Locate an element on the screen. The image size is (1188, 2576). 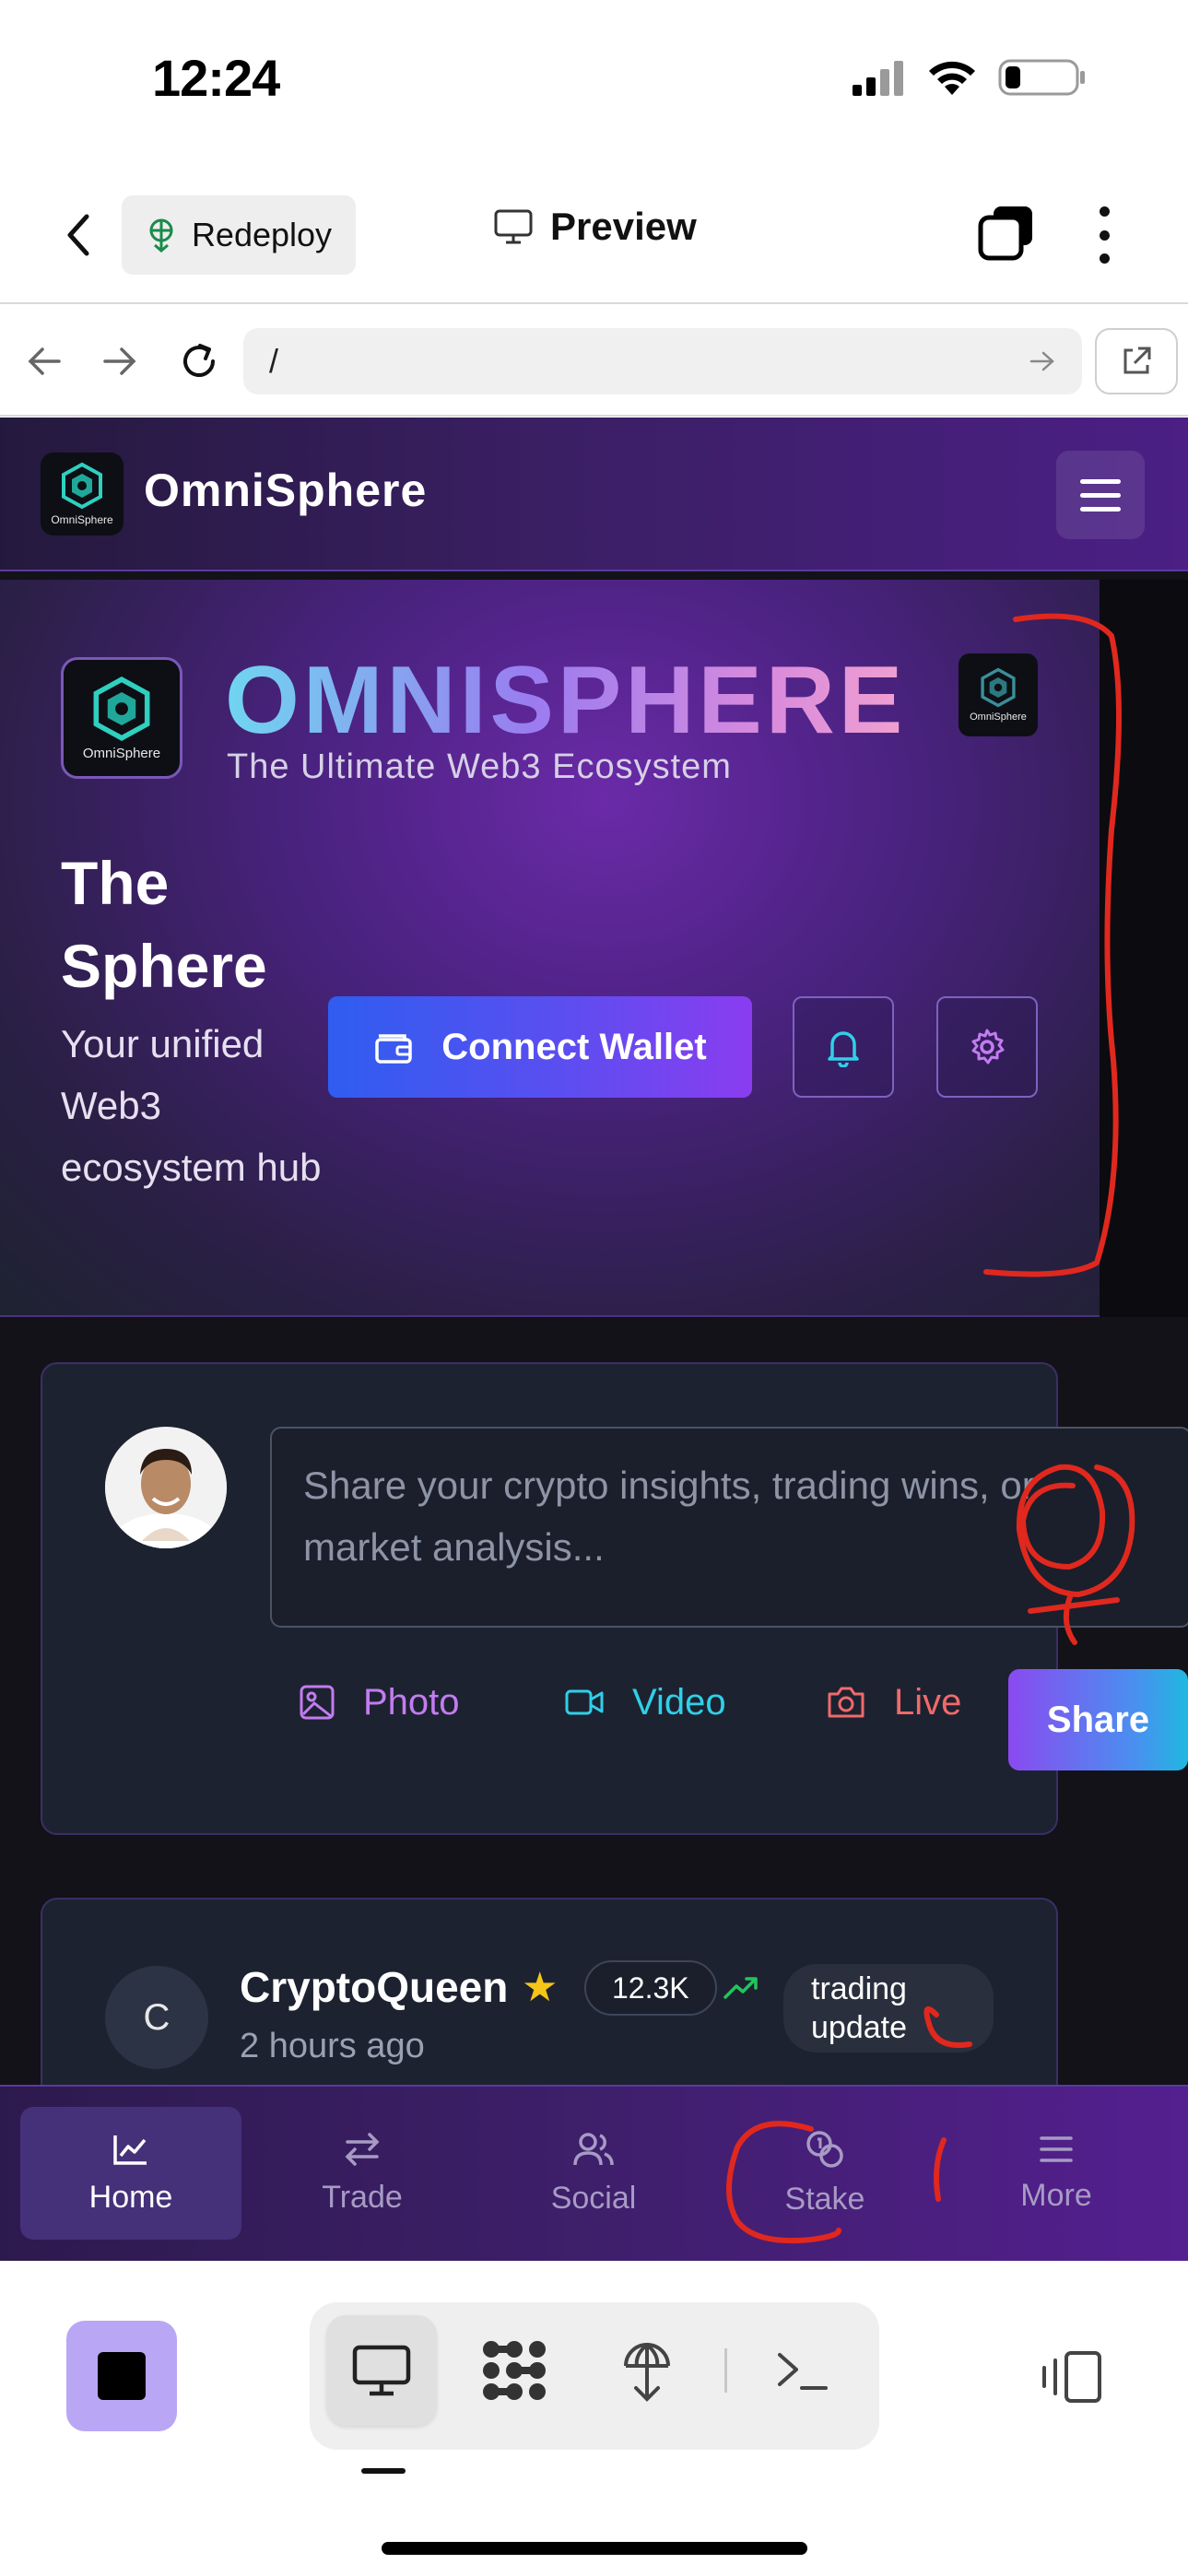
reload-icon is located at coordinates (199, 360).